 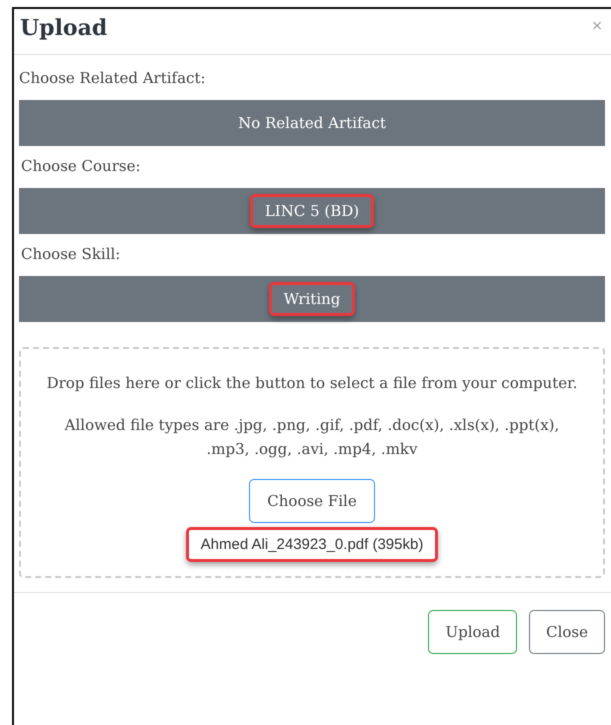 What do you see at coordinates (312, 383) in the screenshot?
I see `drop-instructions: Drop files here or click the button to select a file from your computer.` at bounding box center [312, 383].